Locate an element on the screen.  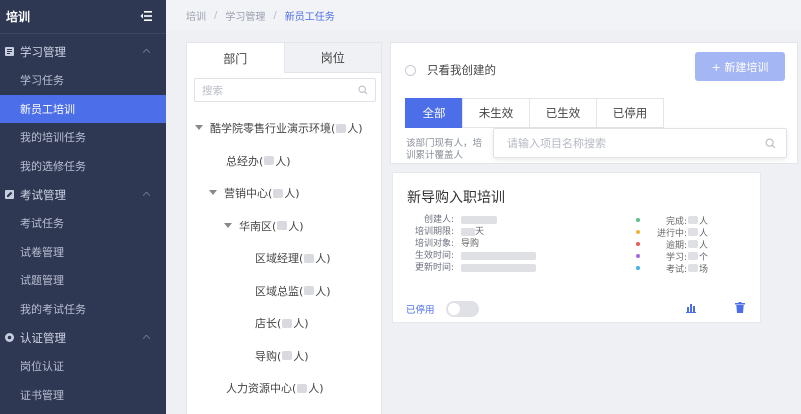
tree-node: 营销中心(人) is located at coordinates (284, 193).